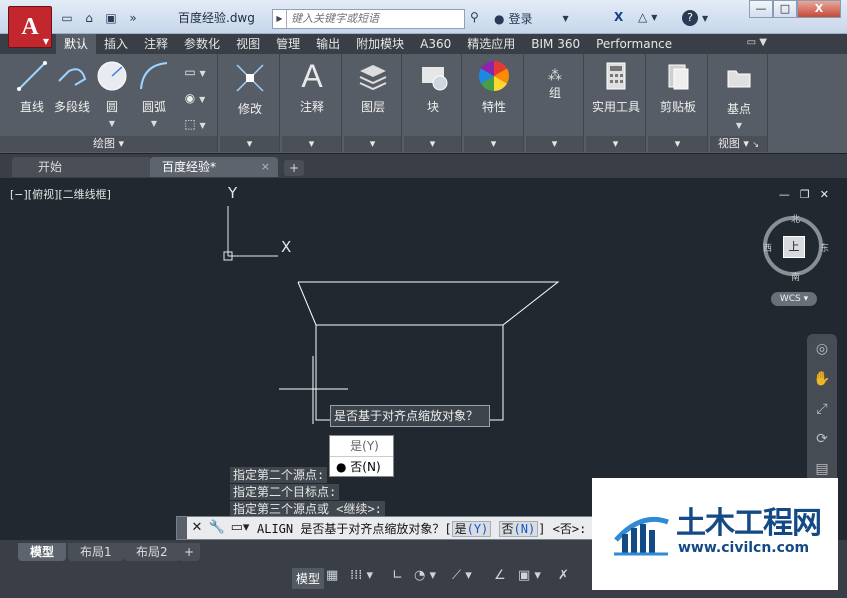 The width and height of the screenshot is (847, 598). Describe the element at coordinates (785, 9) in the screenshot. I see `maximize-button: □` at that location.